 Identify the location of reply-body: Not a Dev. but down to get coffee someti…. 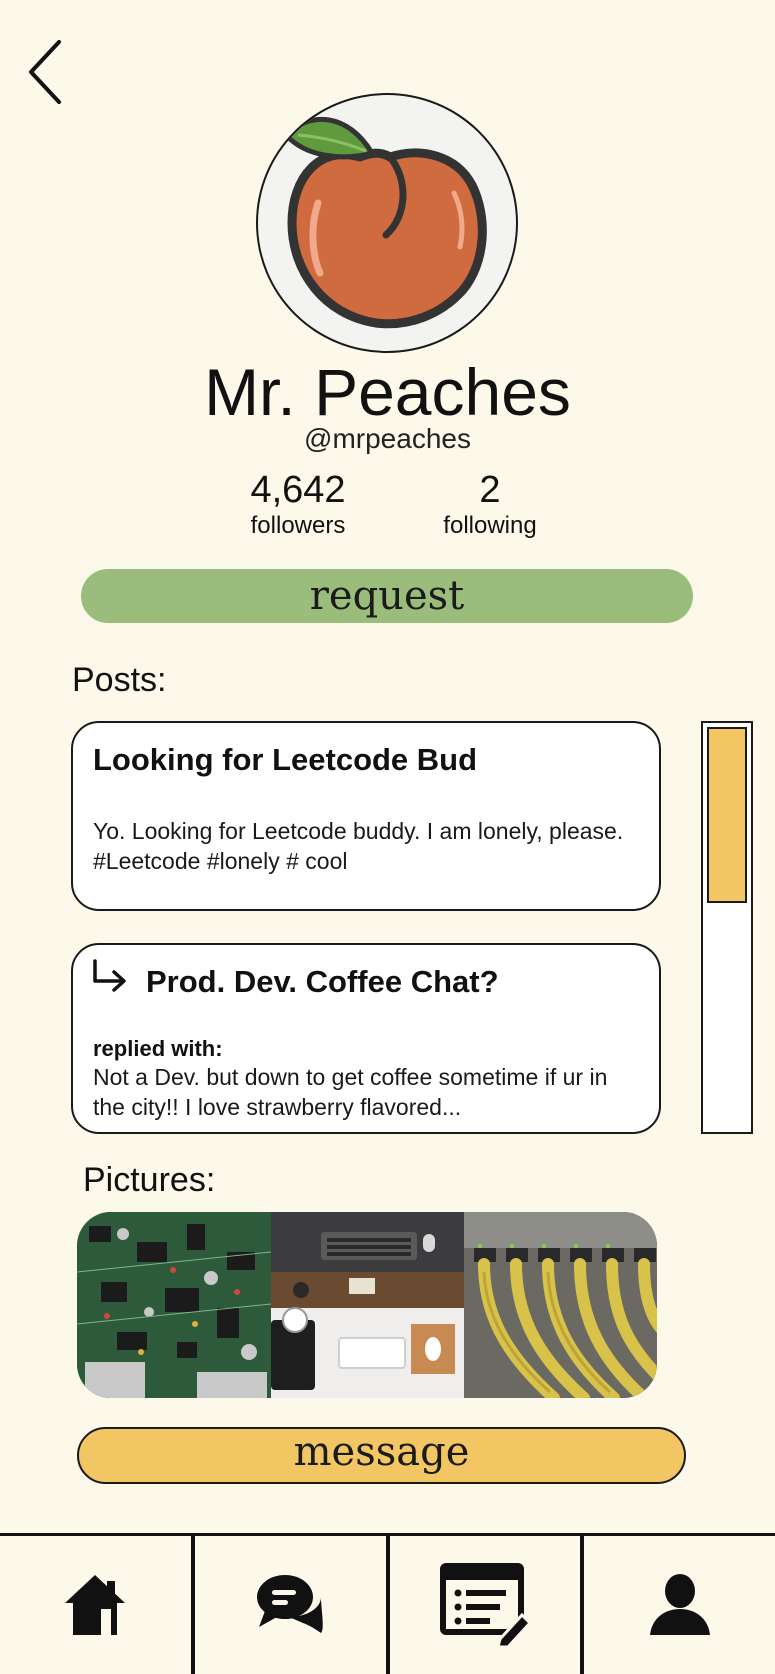
(350, 1092).